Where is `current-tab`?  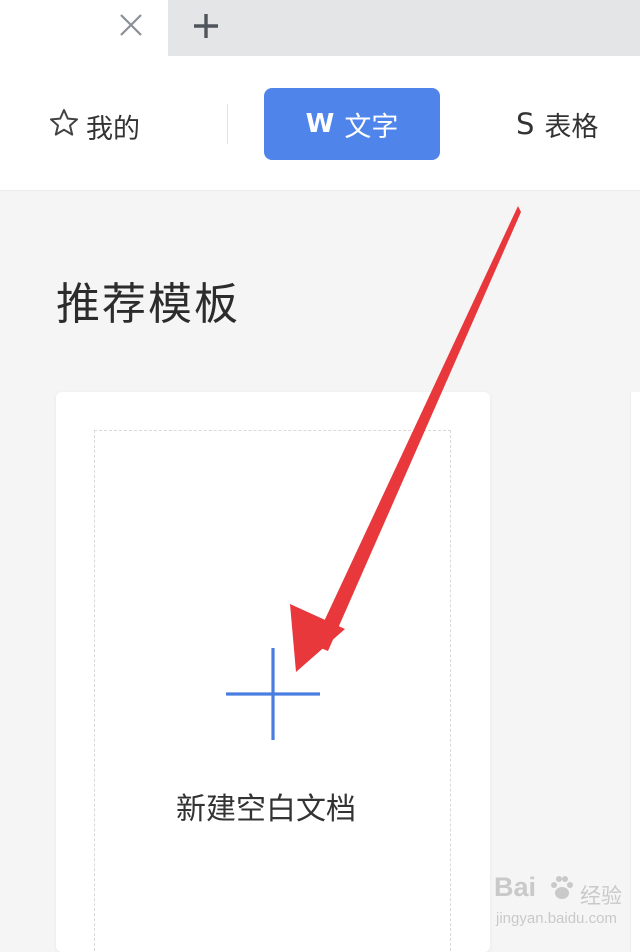
current-tab is located at coordinates (84, 28).